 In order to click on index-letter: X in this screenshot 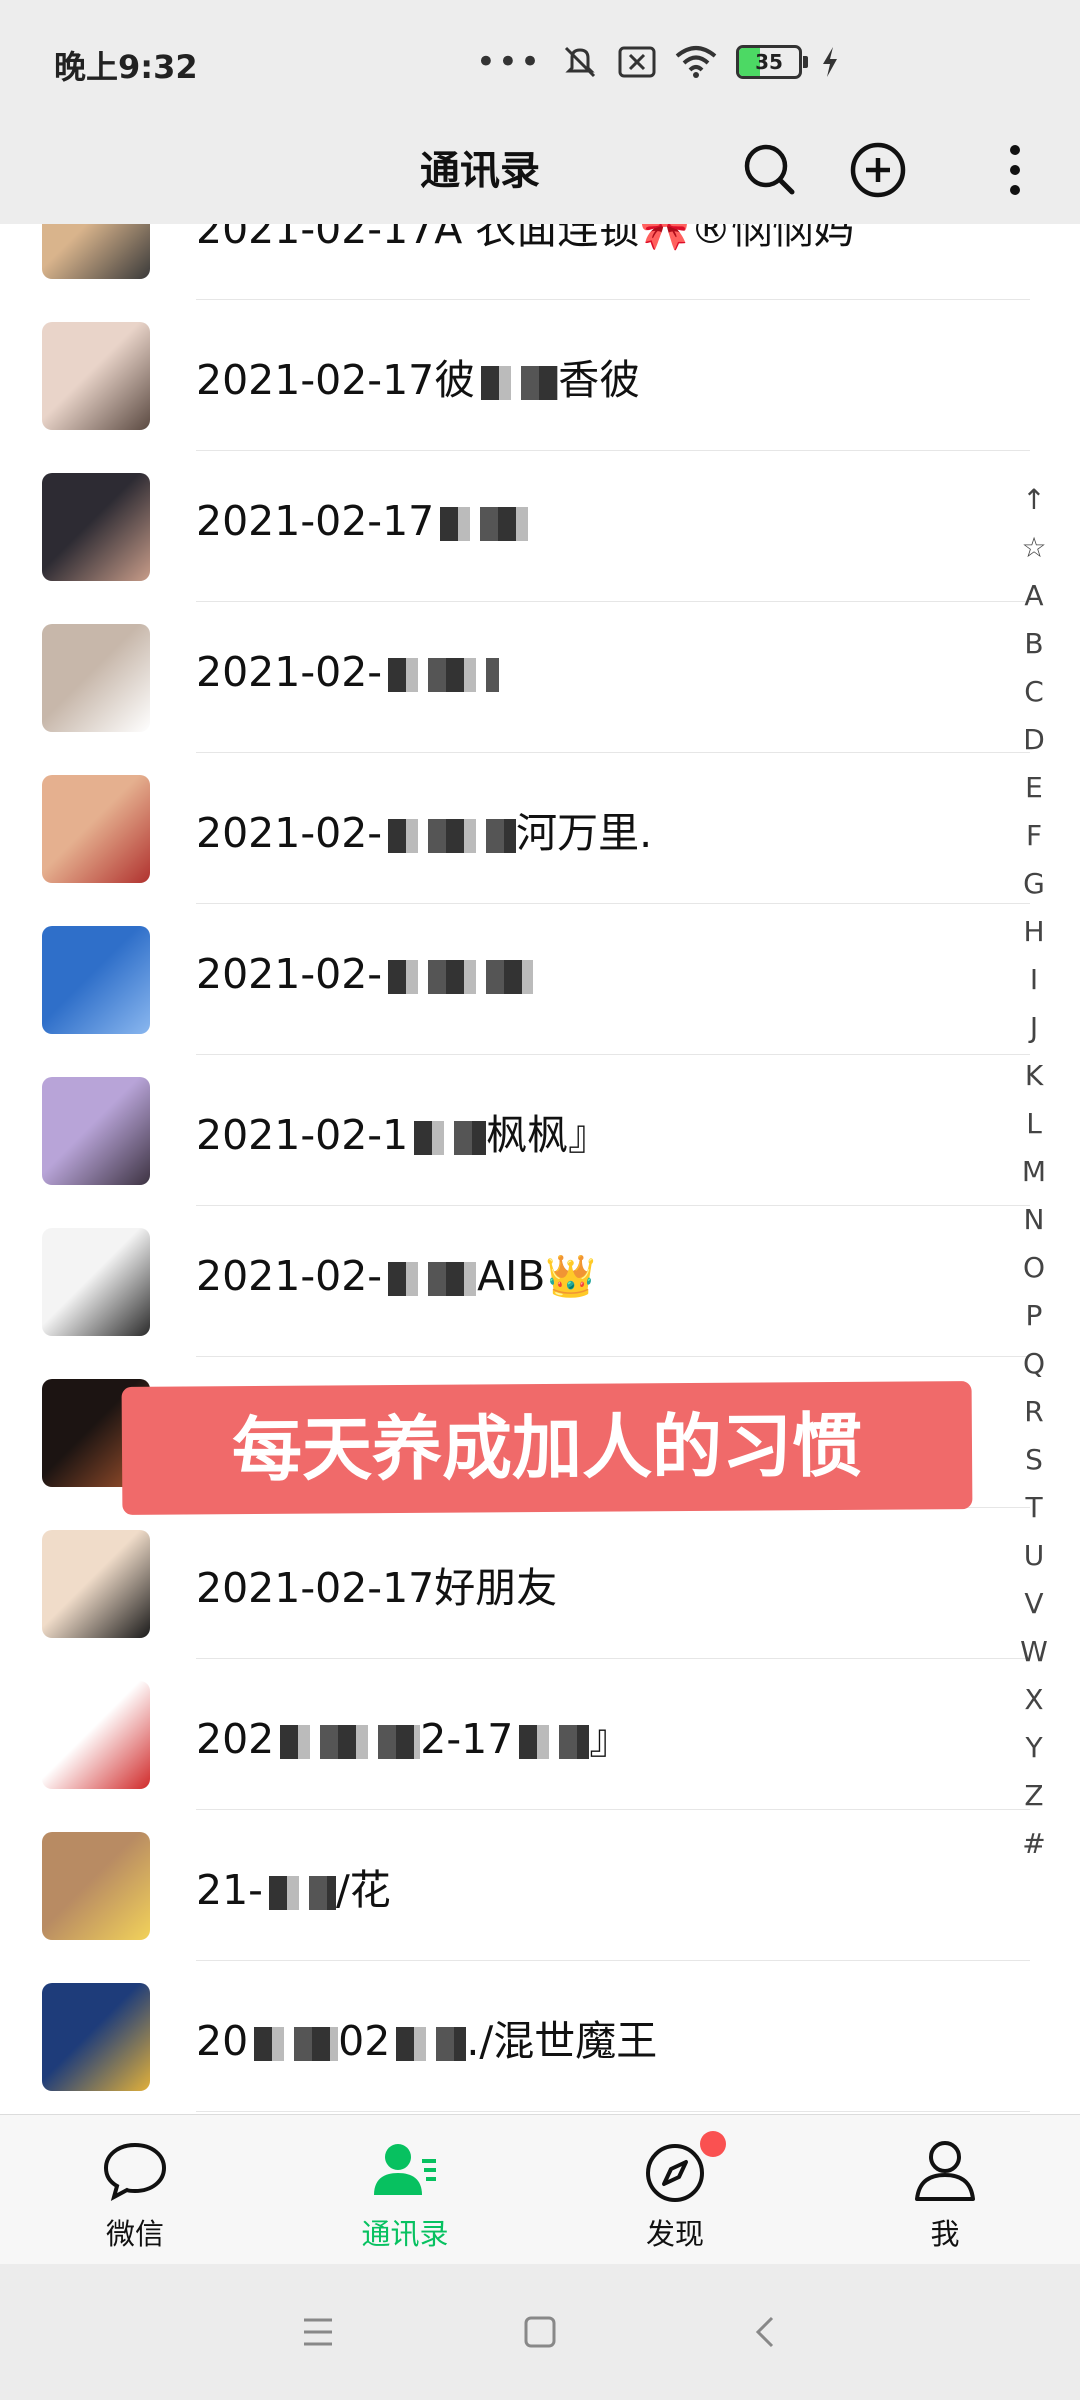, I will do `click(1034, 1700)`.